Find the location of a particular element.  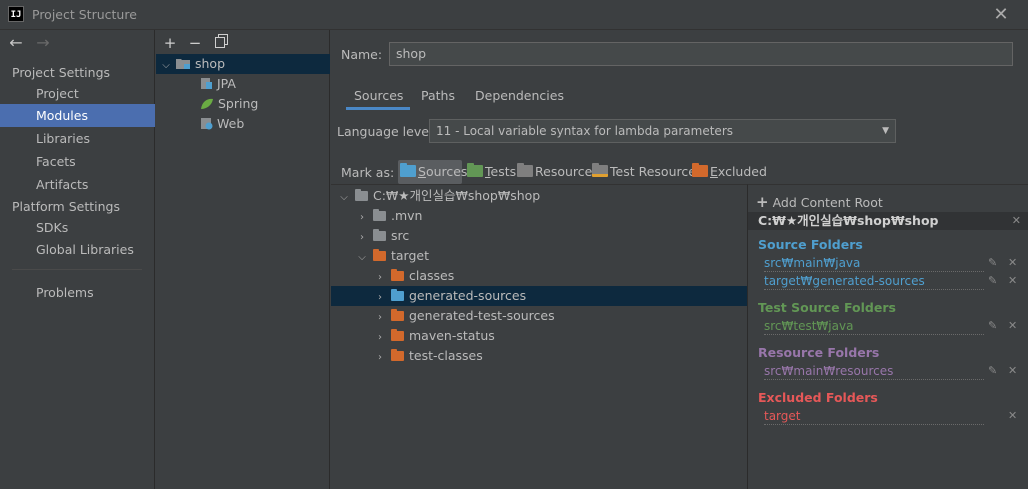

tree-node-maven-status: › maven-status is located at coordinates (539, 336).